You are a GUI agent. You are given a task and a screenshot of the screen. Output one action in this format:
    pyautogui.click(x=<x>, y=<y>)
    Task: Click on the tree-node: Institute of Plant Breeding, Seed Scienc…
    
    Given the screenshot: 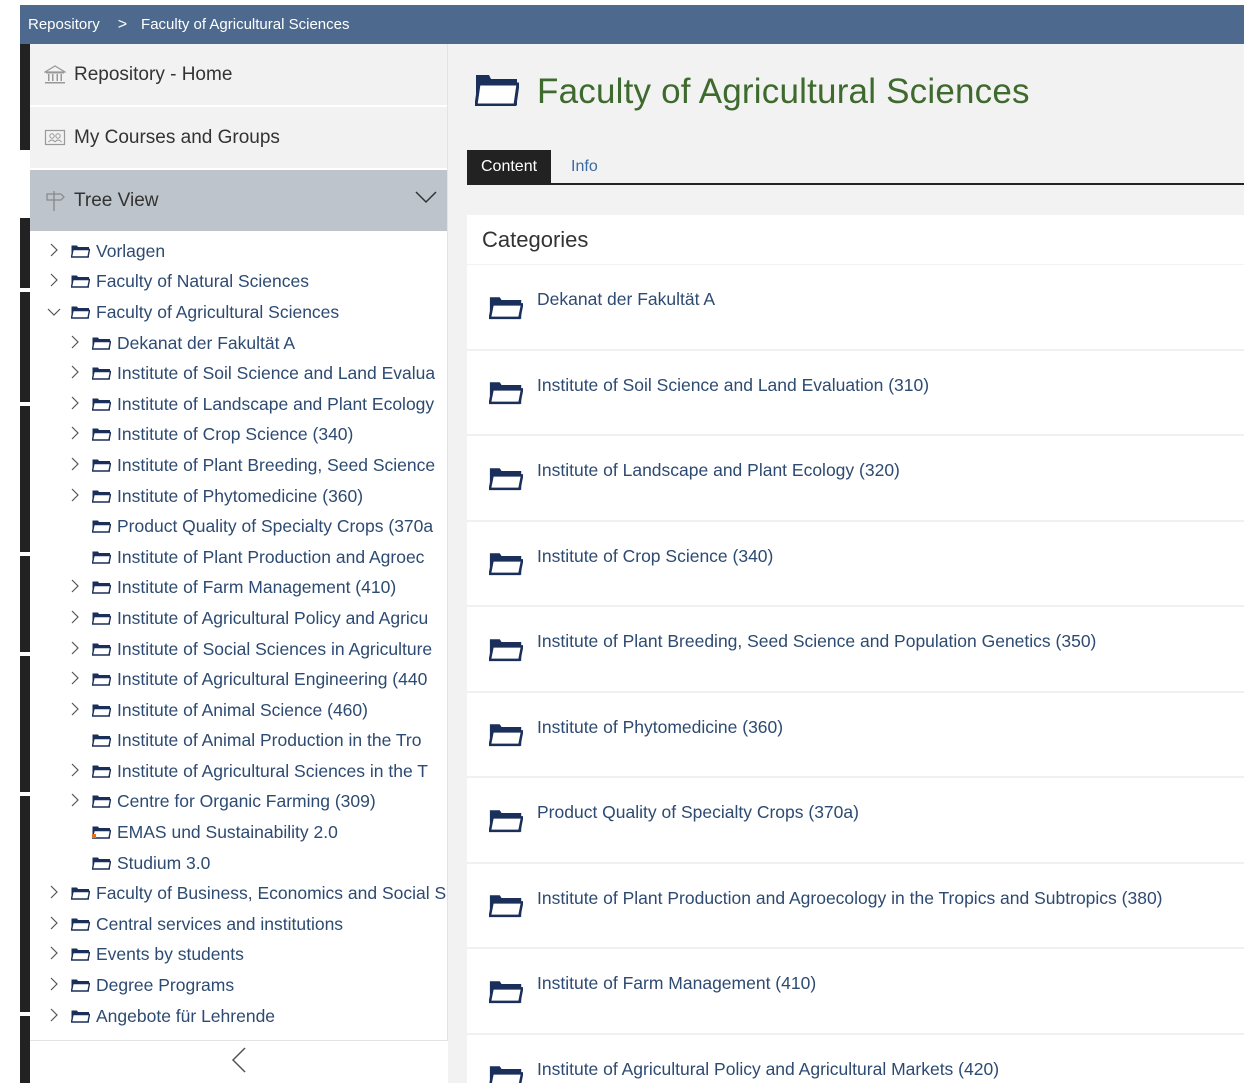 What is the action you would take?
    pyautogui.click(x=238, y=465)
    